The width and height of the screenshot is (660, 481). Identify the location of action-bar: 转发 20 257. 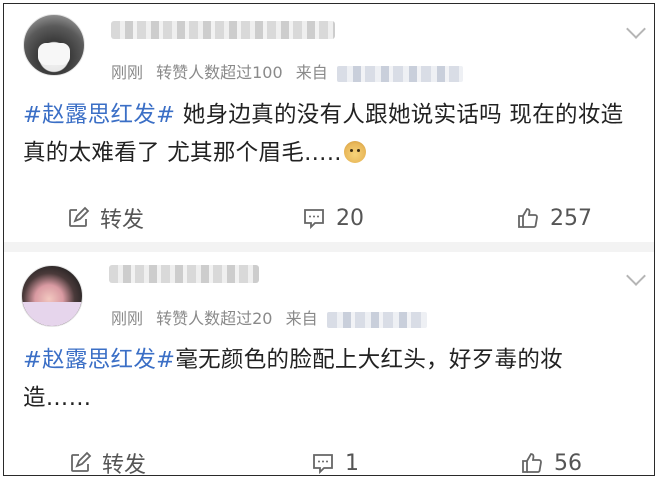
(329, 218).